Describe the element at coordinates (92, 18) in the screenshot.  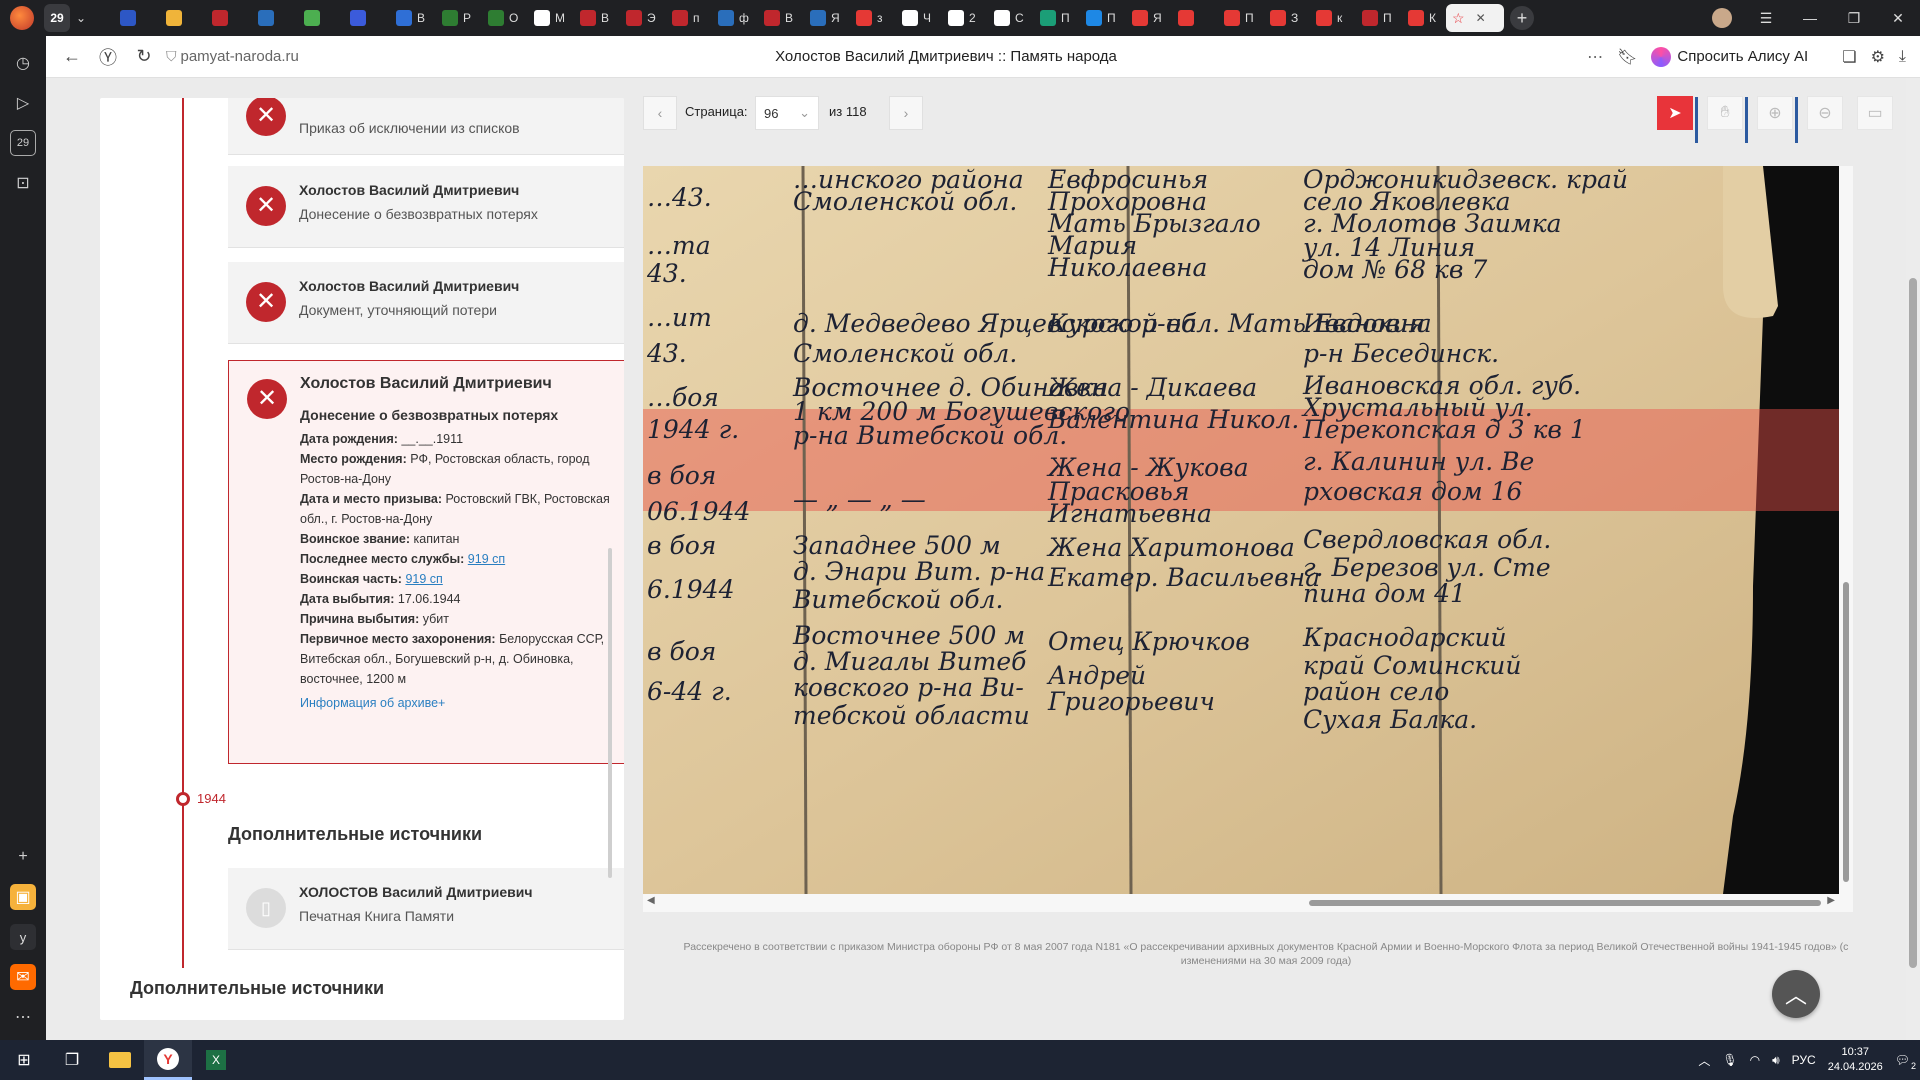
I see `tab-list-chevron-icon: ⌄` at that location.